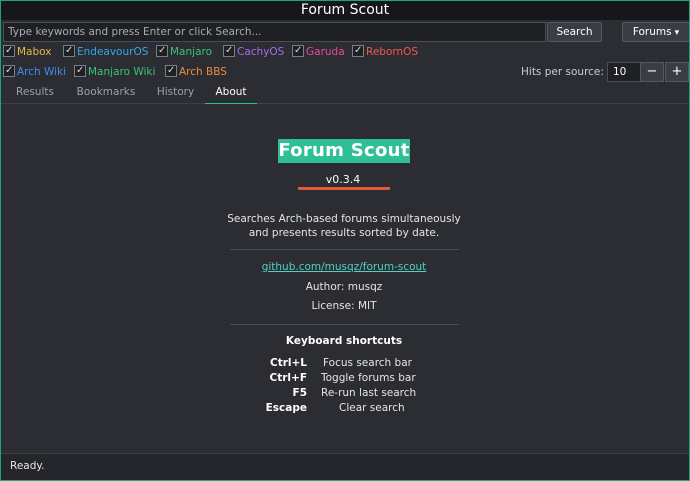  Describe the element at coordinates (344, 188) in the screenshot. I see `version-underline` at that location.